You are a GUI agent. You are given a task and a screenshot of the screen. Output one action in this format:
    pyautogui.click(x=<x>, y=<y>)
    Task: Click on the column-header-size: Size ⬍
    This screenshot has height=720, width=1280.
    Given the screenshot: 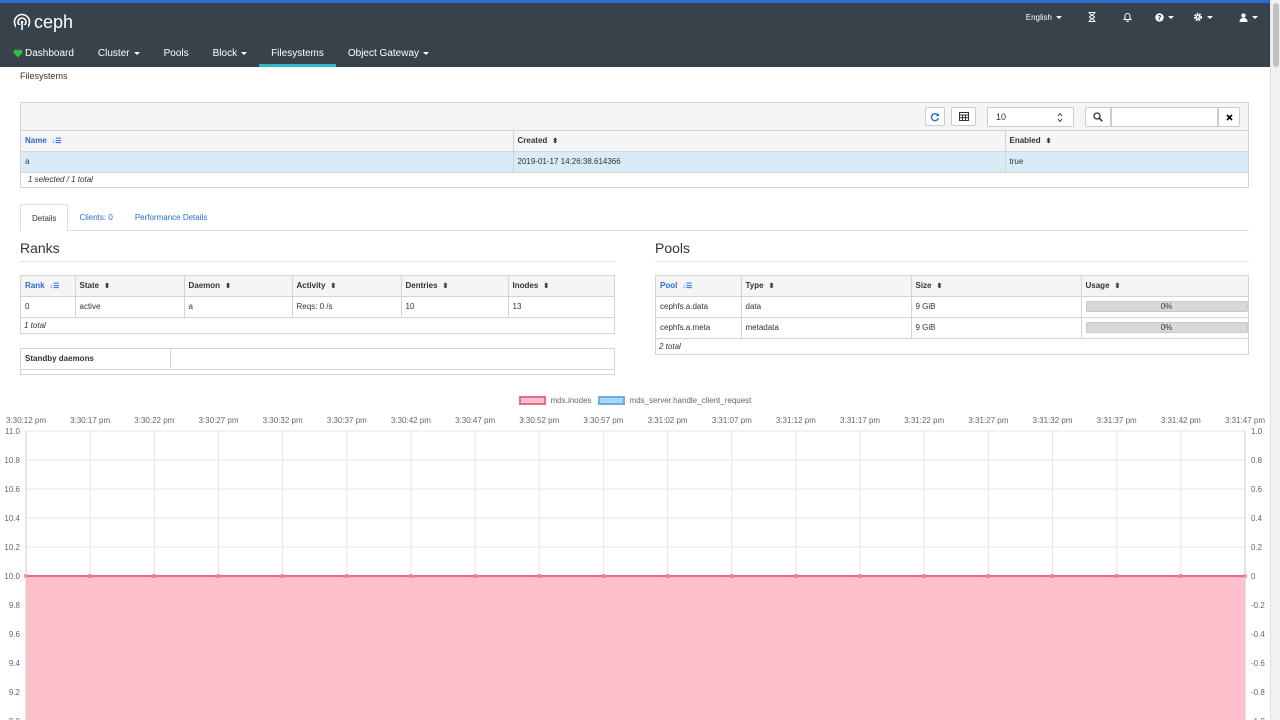 What is the action you would take?
    pyautogui.click(x=996, y=286)
    